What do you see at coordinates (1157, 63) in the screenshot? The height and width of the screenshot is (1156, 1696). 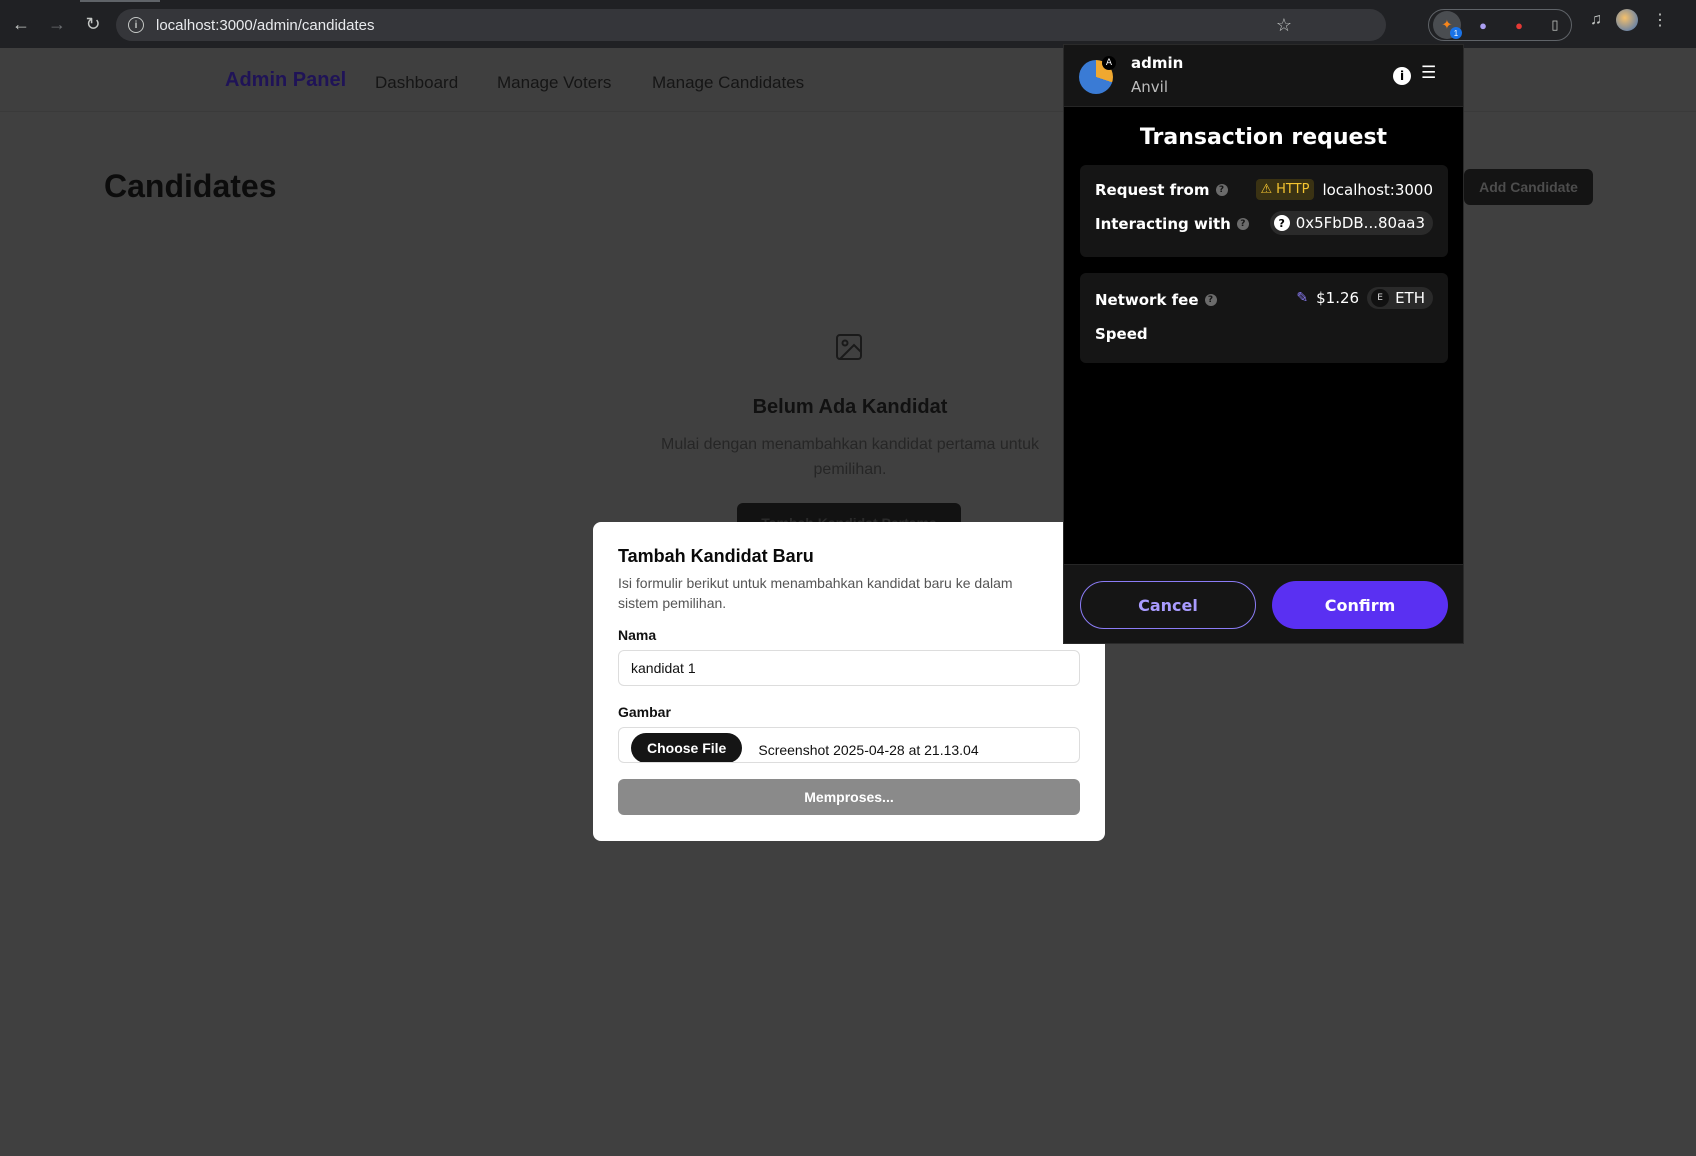 I see `account-name: admin` at bounding box center [1157, 63].